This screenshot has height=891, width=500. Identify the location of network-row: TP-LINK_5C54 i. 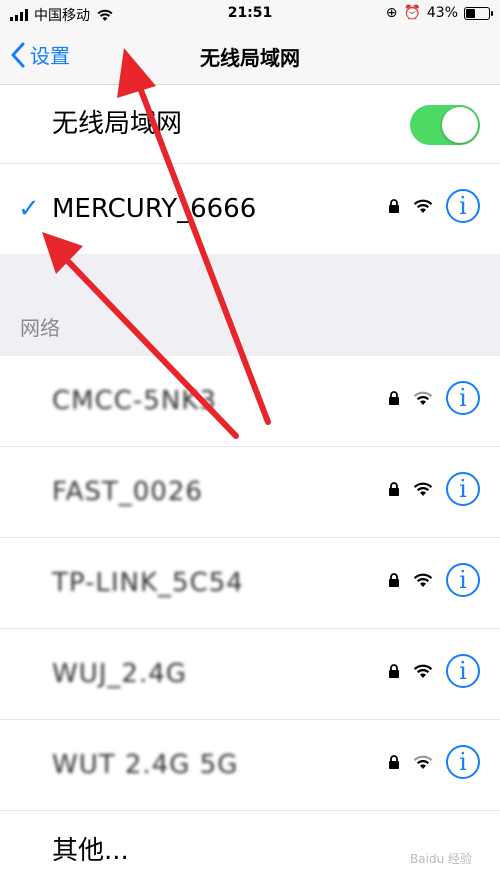
(250, 583).